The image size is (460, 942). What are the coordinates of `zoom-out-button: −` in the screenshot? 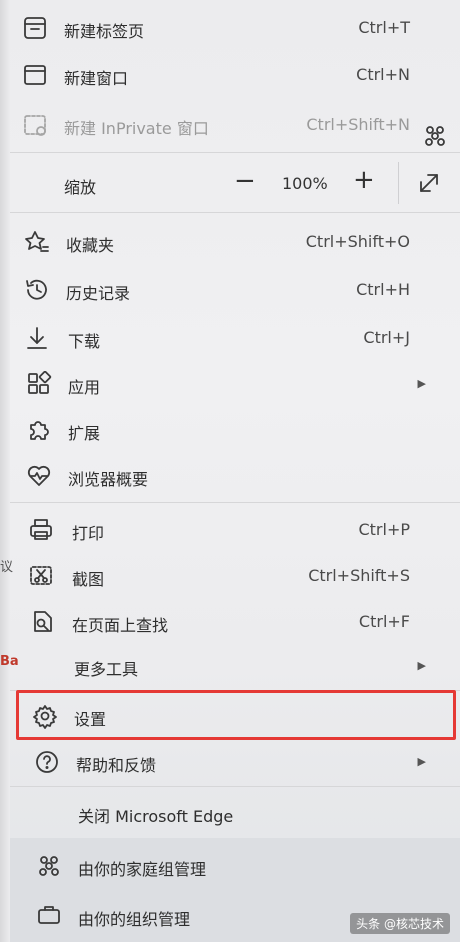 It's located at (245, 181).